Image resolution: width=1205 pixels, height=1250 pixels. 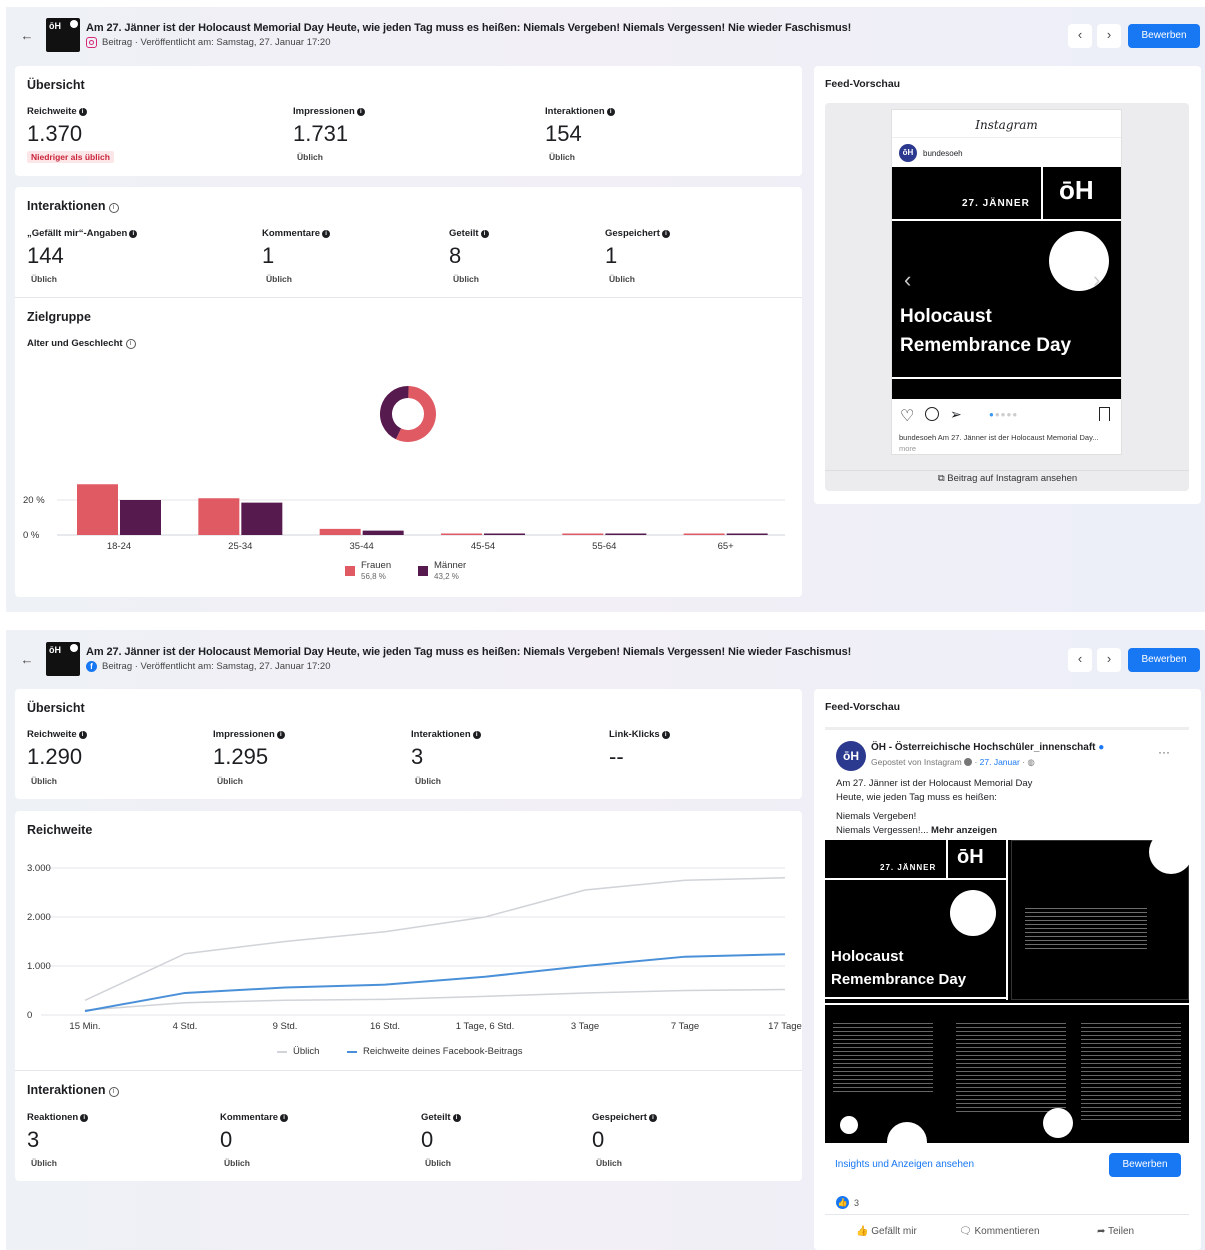 I want to click on comment-icon, so click(x=932, y=414).